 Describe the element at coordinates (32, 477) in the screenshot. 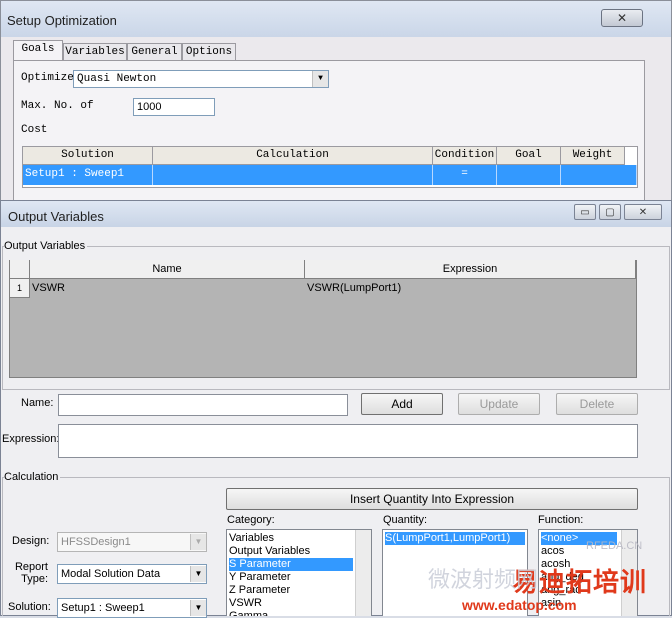

I see `calculation-group-label: Calculation` at that location.